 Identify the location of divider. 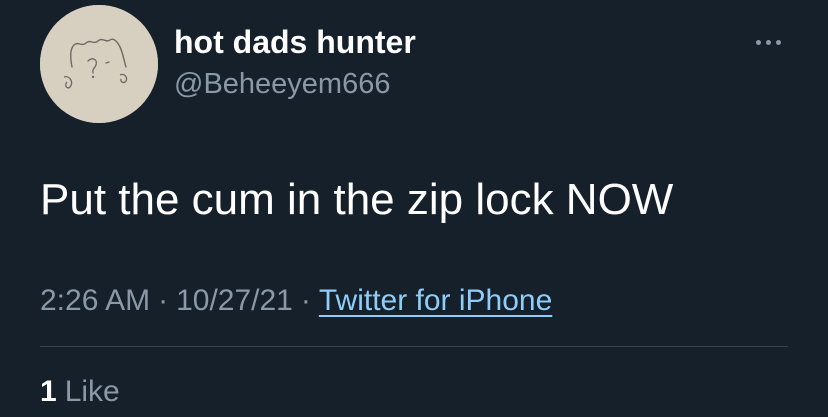
(414, 346).